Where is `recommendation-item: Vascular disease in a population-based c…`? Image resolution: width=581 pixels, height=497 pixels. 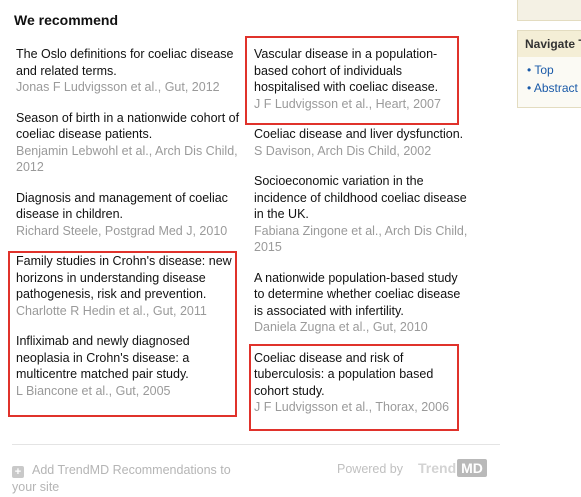
recommendation-item: Vascular disease in a population-based c… is located at coordinates (362, 79).